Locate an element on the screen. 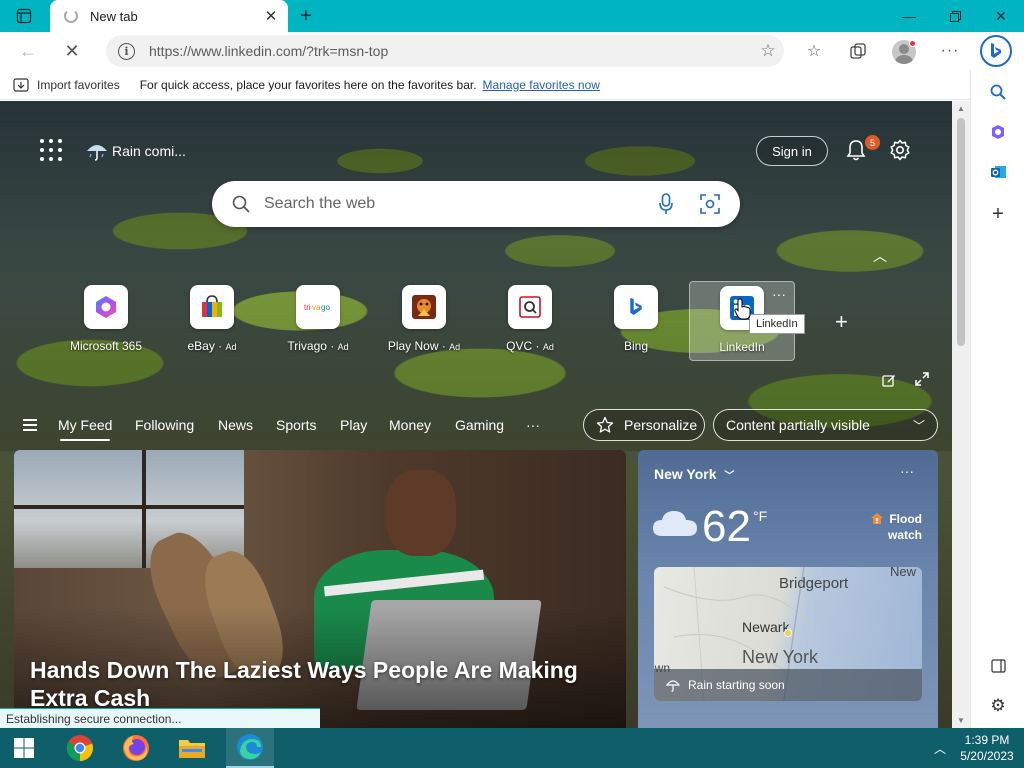 This screenshot has height=768, width=1024. temperature-value: 62 is located at coordinates (726, 526).